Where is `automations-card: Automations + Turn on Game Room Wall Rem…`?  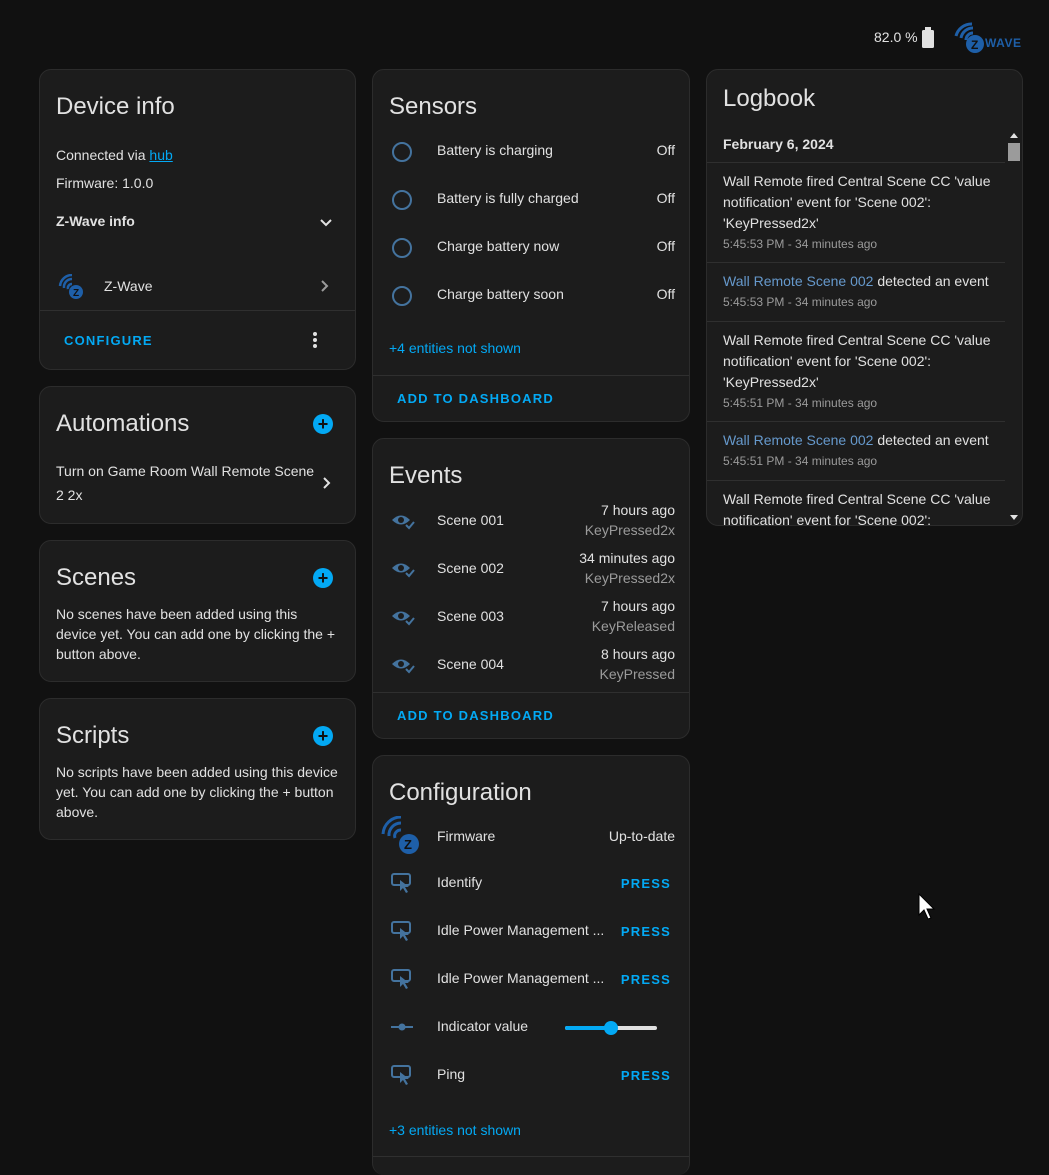 automations-card: Automations + Turn on Game Room Wall Rem… is located at coordinates (197, 455).